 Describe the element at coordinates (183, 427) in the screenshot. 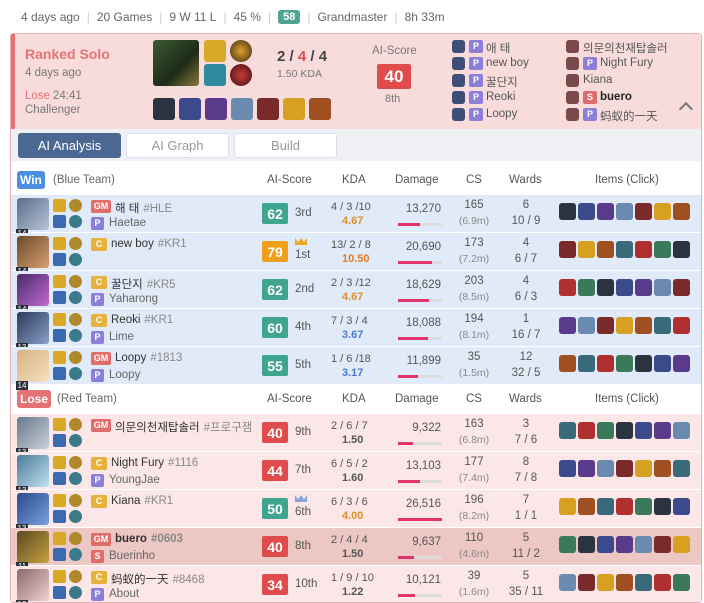

I see `player-name: 의문의천재탑솔러 #프로구잼` at that location.